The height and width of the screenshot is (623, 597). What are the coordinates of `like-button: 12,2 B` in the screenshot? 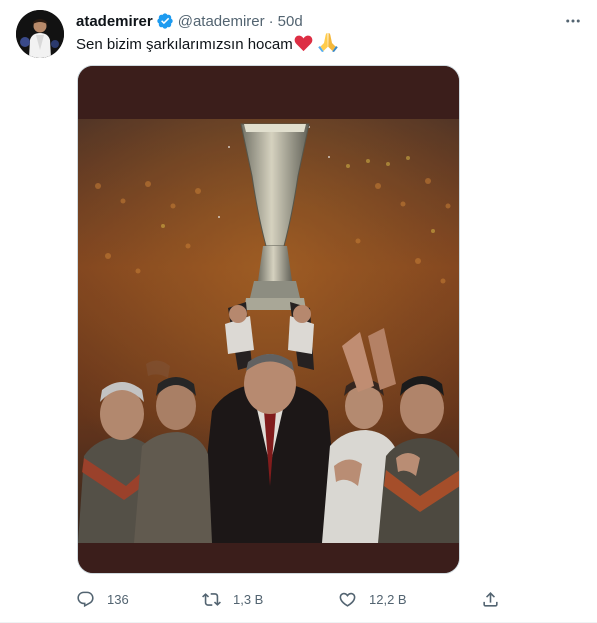 It's located at (372, 599).